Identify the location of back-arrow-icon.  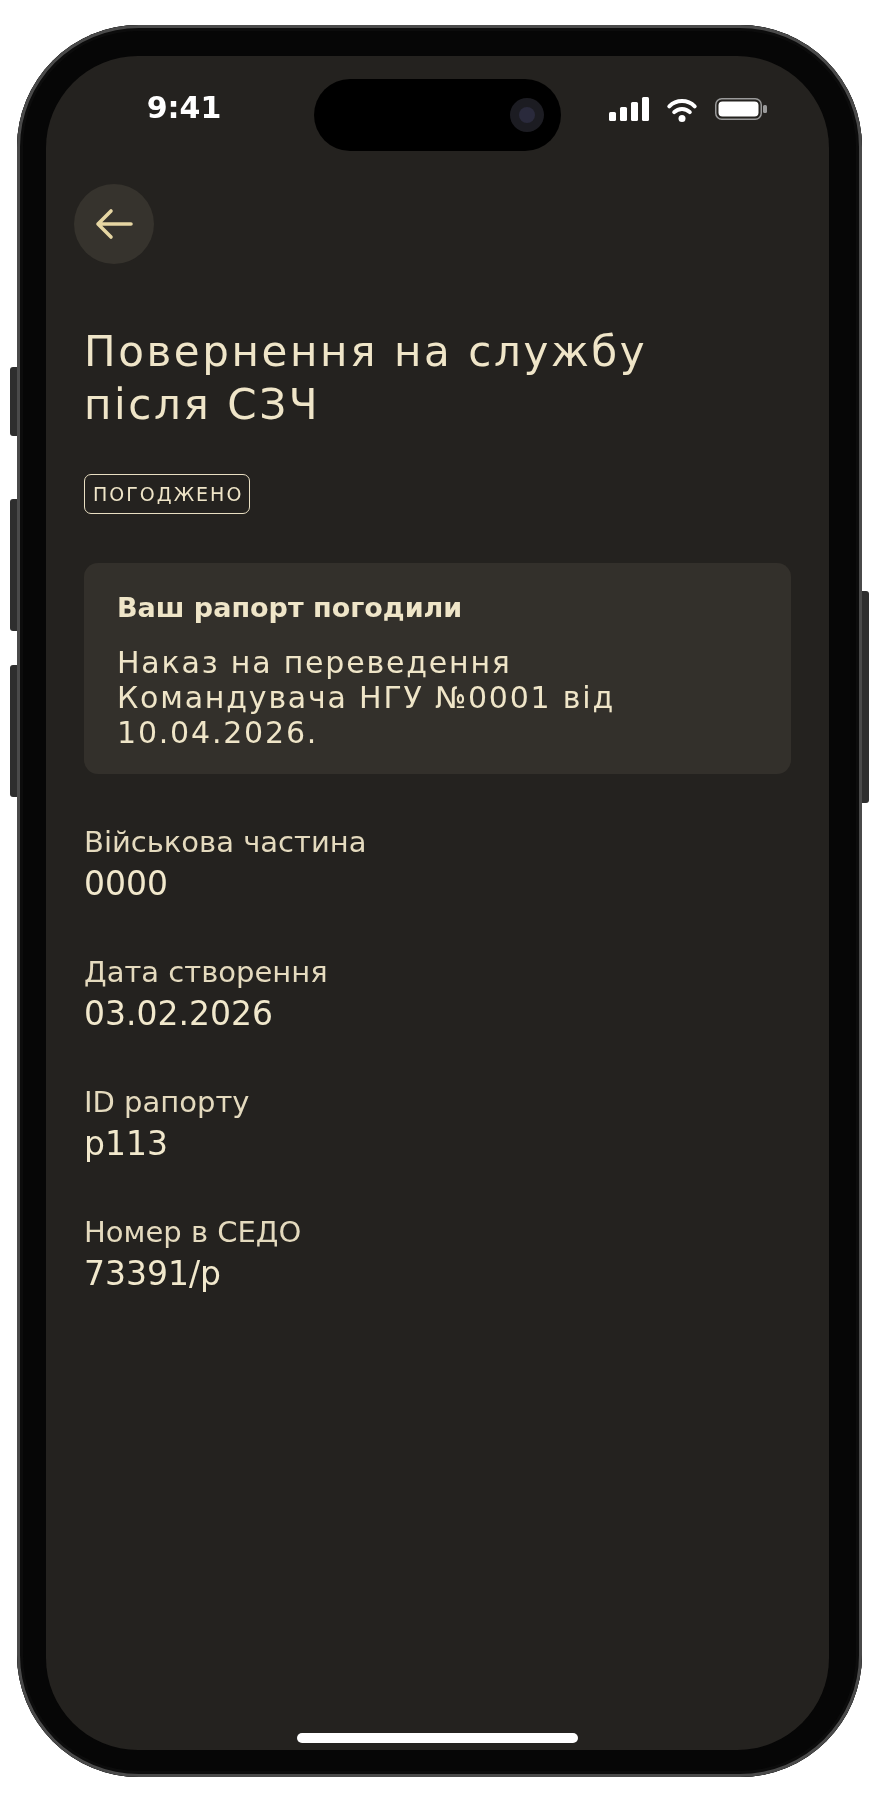
(114, 224).